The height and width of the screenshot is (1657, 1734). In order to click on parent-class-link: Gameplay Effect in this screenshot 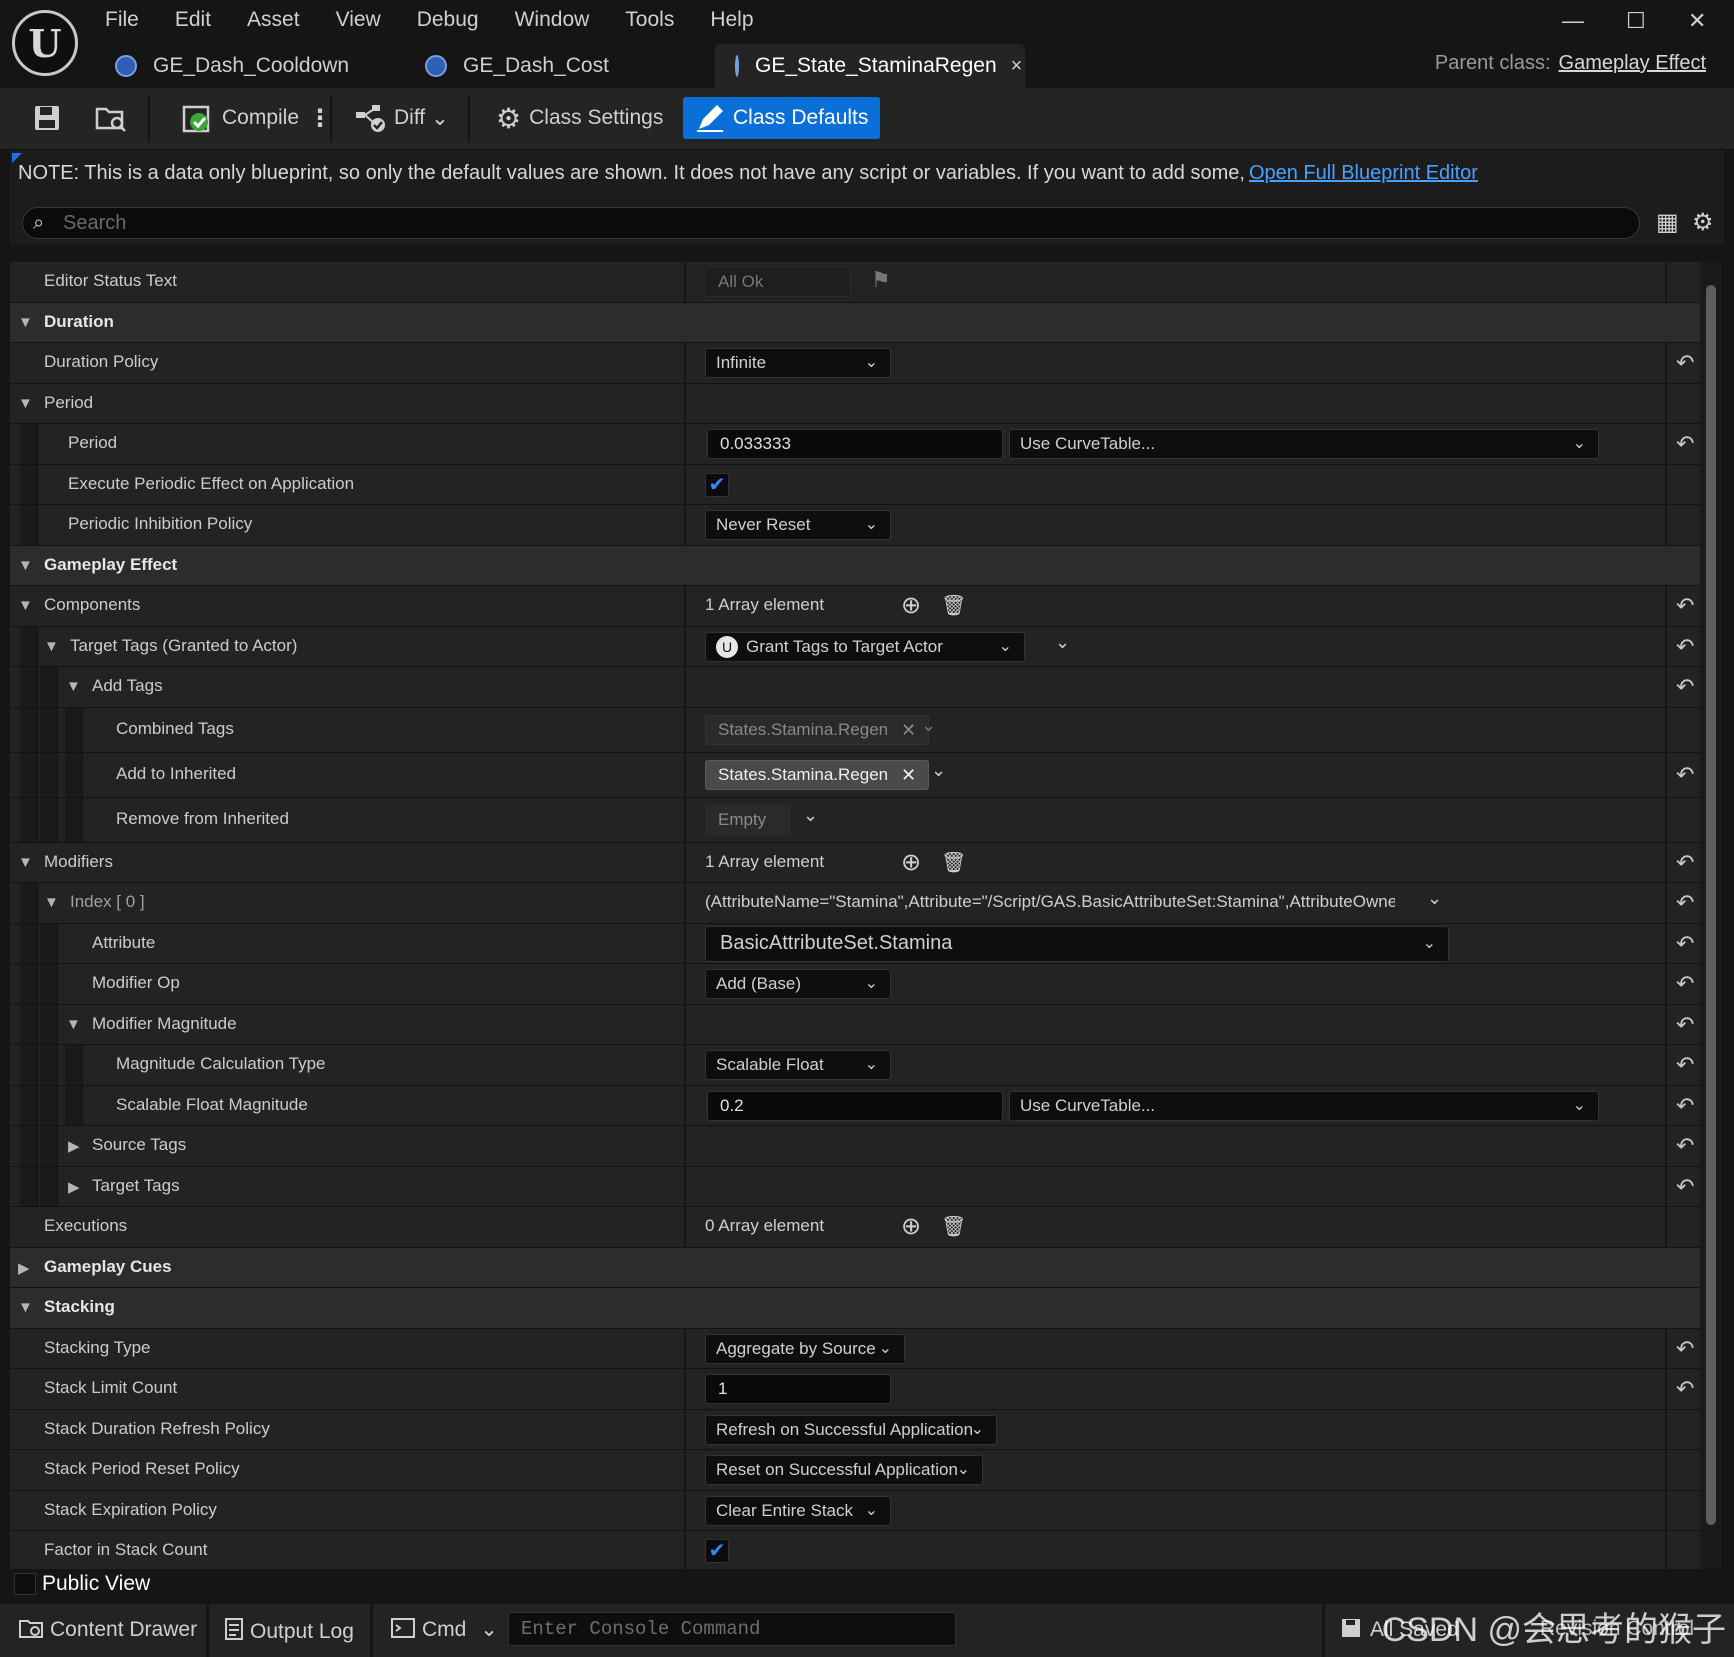, I will do `click(1632, 63)`.